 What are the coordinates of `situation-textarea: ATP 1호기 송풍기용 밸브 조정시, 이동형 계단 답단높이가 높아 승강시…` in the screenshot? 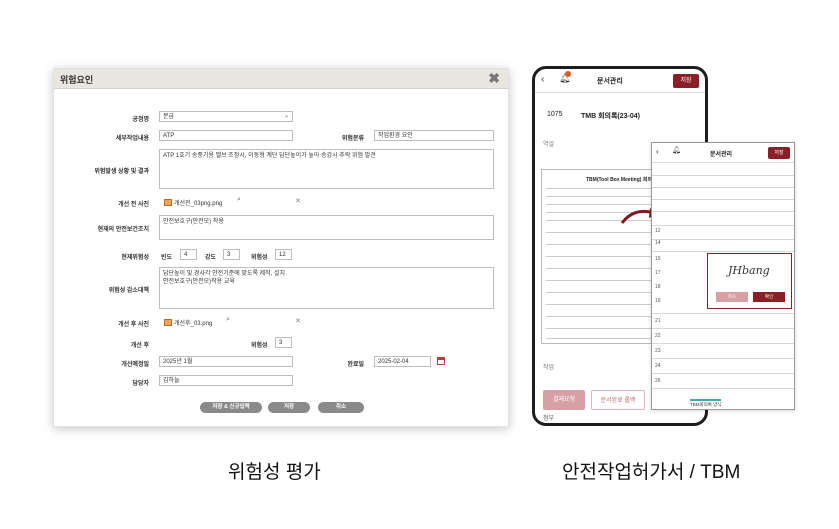 It's located at (326, 169).